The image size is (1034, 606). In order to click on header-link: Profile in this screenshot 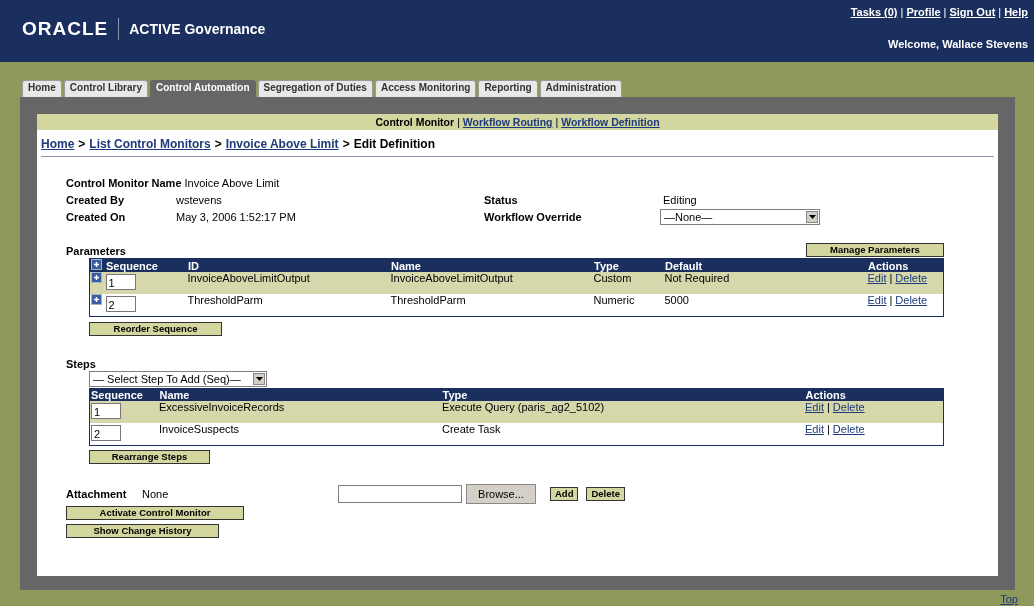, I will do `click(923, 12)`.